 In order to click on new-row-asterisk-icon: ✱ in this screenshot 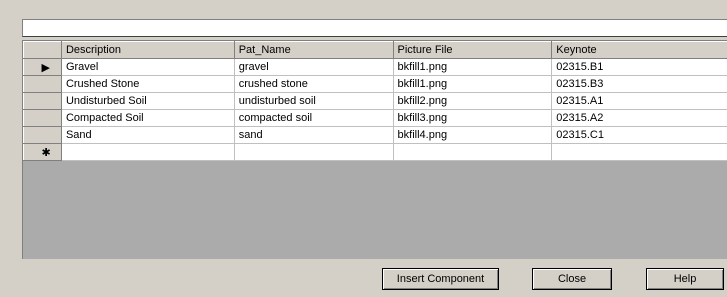, I will do `click(46, 152)`.